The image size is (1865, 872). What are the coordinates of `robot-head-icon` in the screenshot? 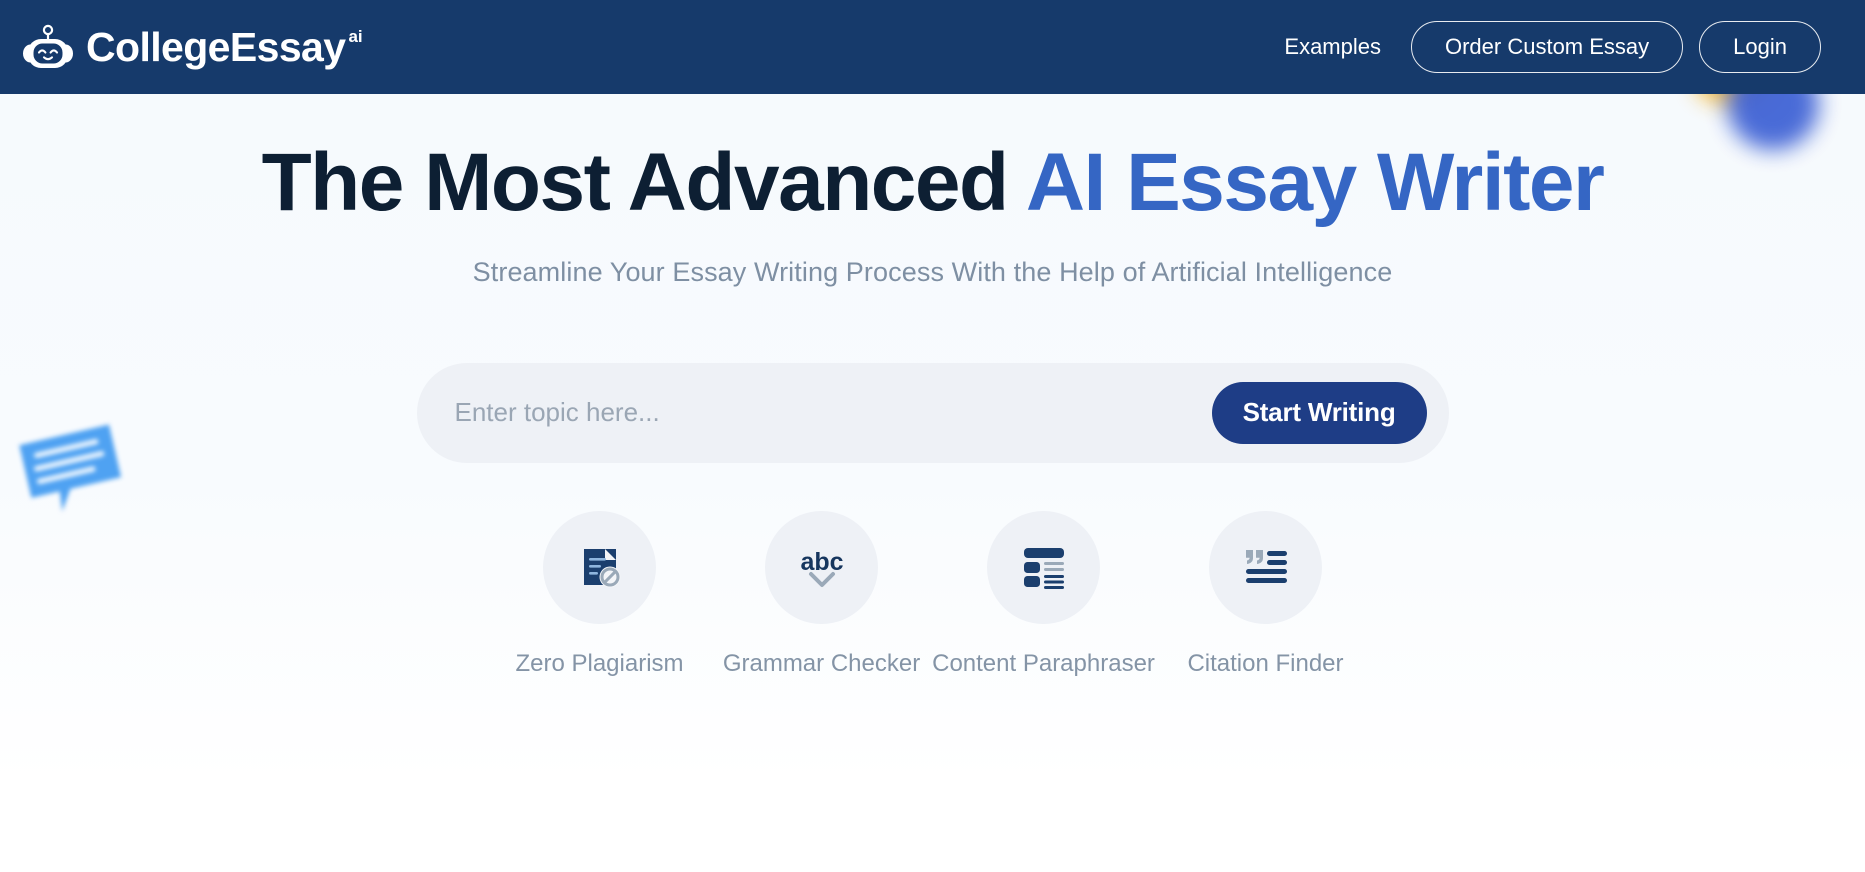 It's located at (48, 46).